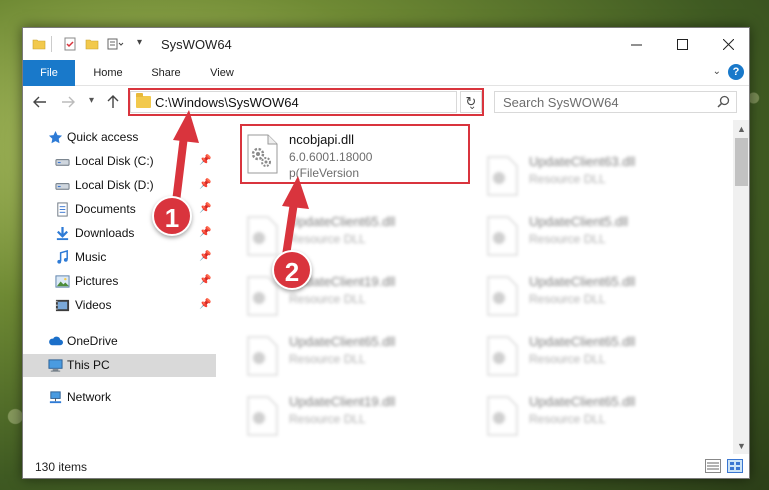 The width and height of the screenshot is (769, 490). I want to click on window-title: SysWOW64, so click(196, 44).